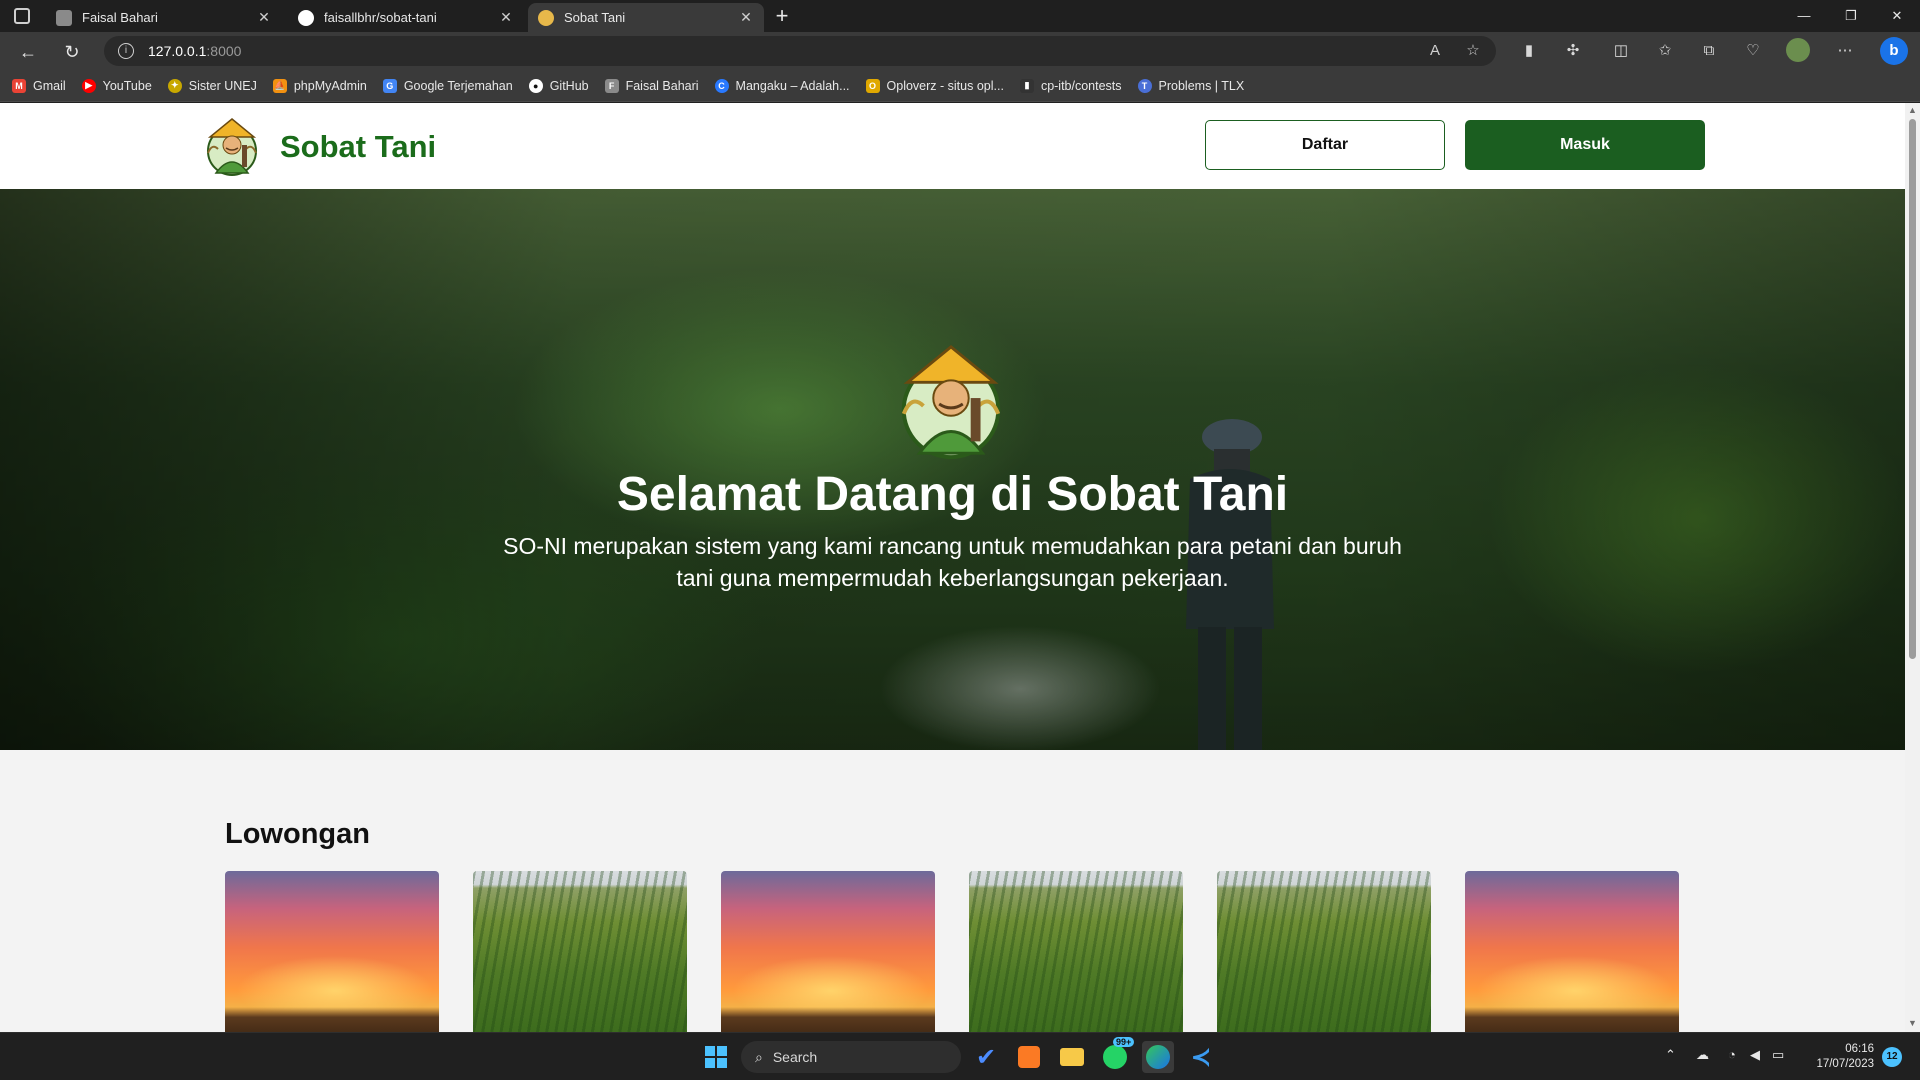 The width and height of the screenshot is (1920, 1080). Describe the element at coordinates (126, 51) in the screenshot. I see `site-info-icon: i` at that location.